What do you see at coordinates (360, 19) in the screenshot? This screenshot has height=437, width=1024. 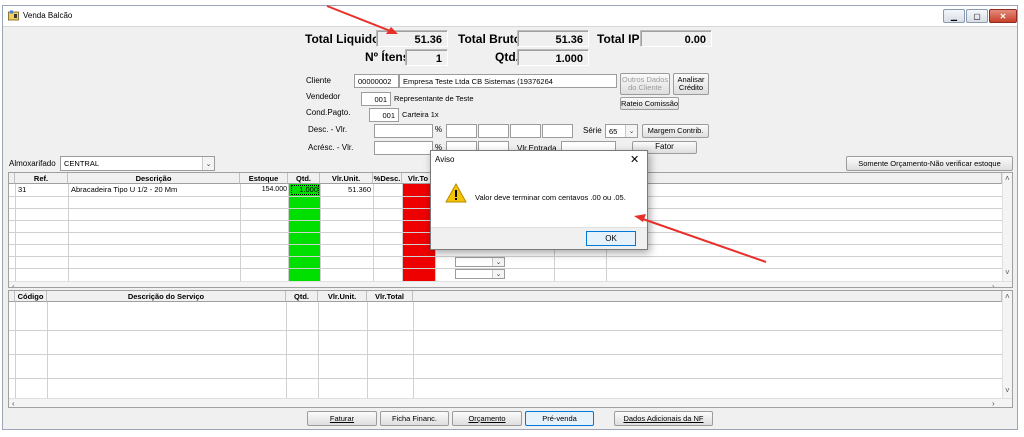 I see `annotation-arrow-top` at bounding box center [360, 19].